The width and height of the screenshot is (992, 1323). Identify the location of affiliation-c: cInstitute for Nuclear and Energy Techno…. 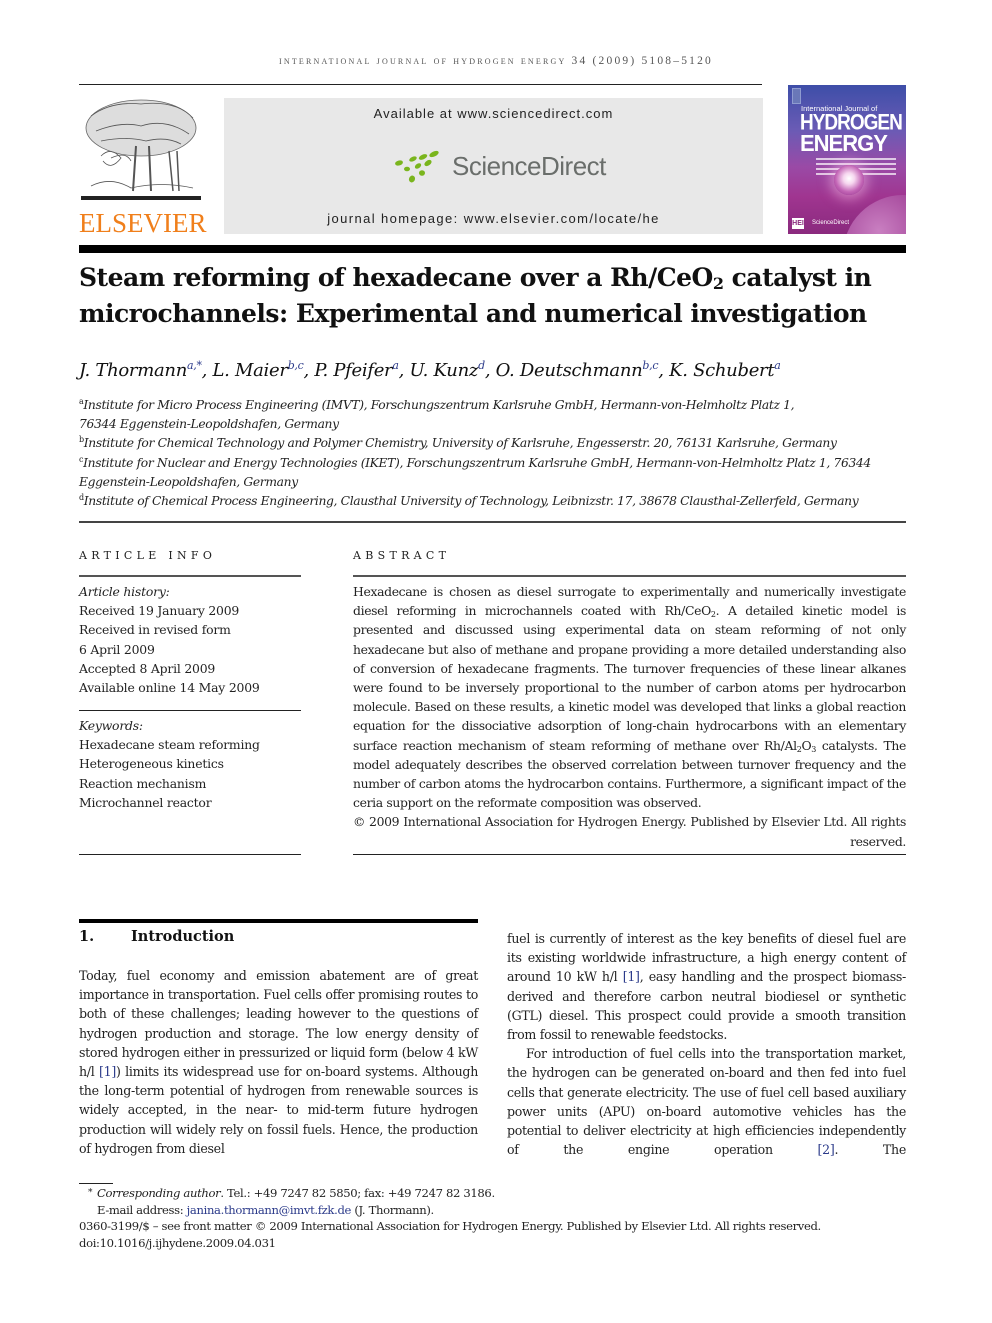
(475, 471).